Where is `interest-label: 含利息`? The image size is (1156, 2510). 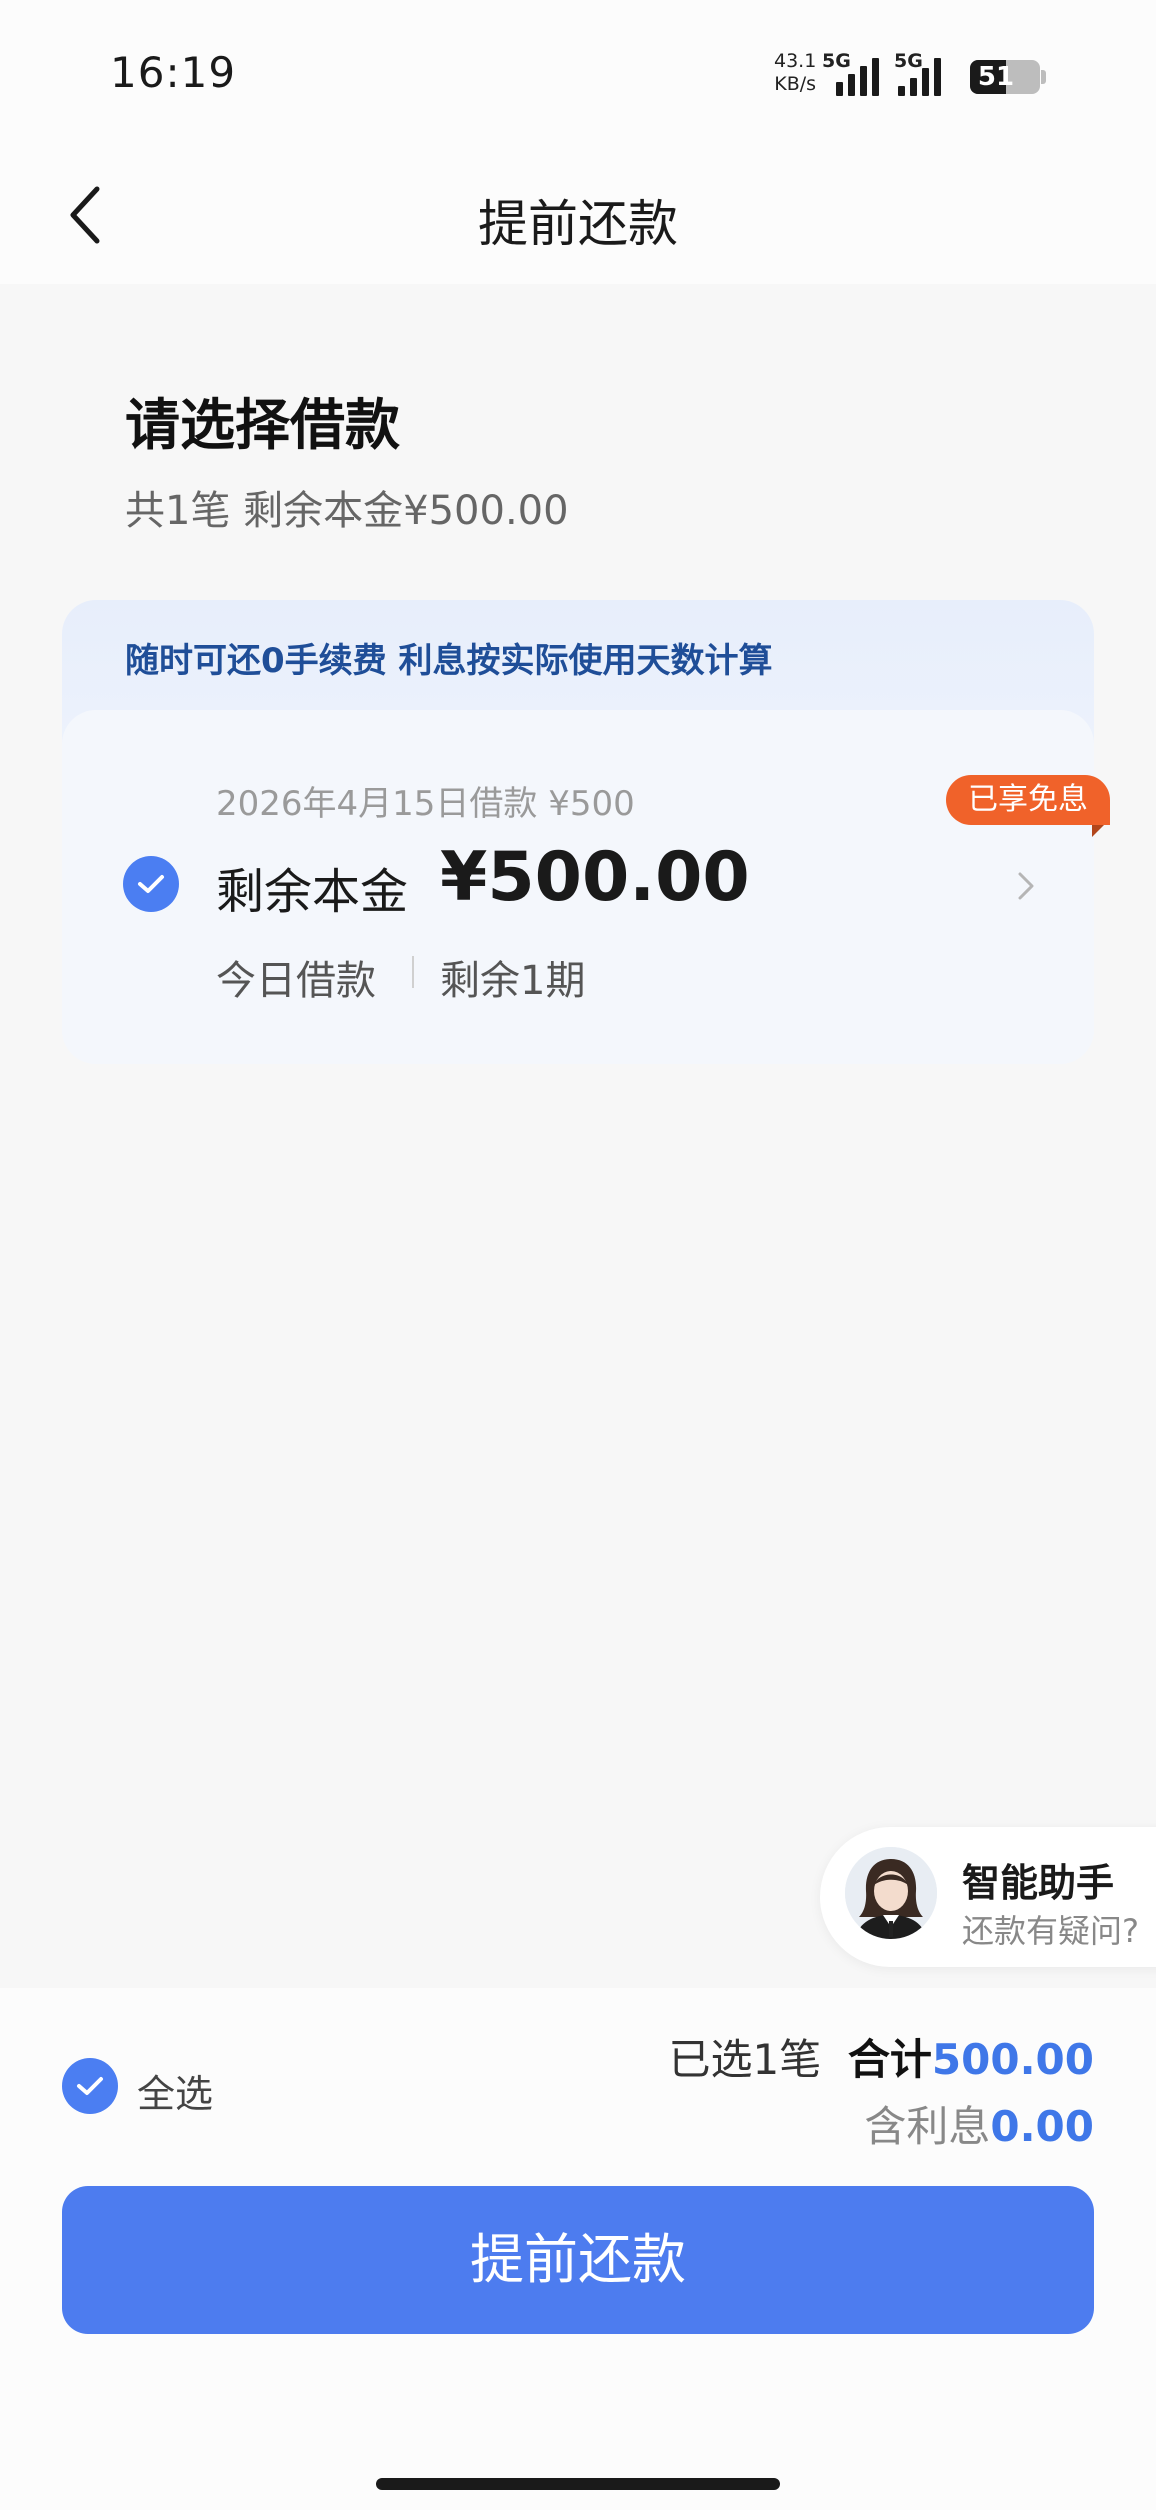
interest-label: 含利息 is located at coordinates (927, 2126).